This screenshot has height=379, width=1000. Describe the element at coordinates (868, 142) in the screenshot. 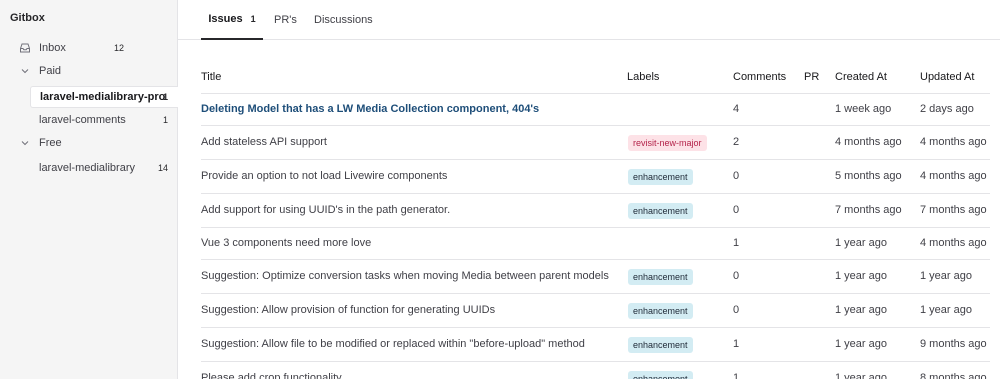

I see `issue-created-at: 4 months ago` at that location.